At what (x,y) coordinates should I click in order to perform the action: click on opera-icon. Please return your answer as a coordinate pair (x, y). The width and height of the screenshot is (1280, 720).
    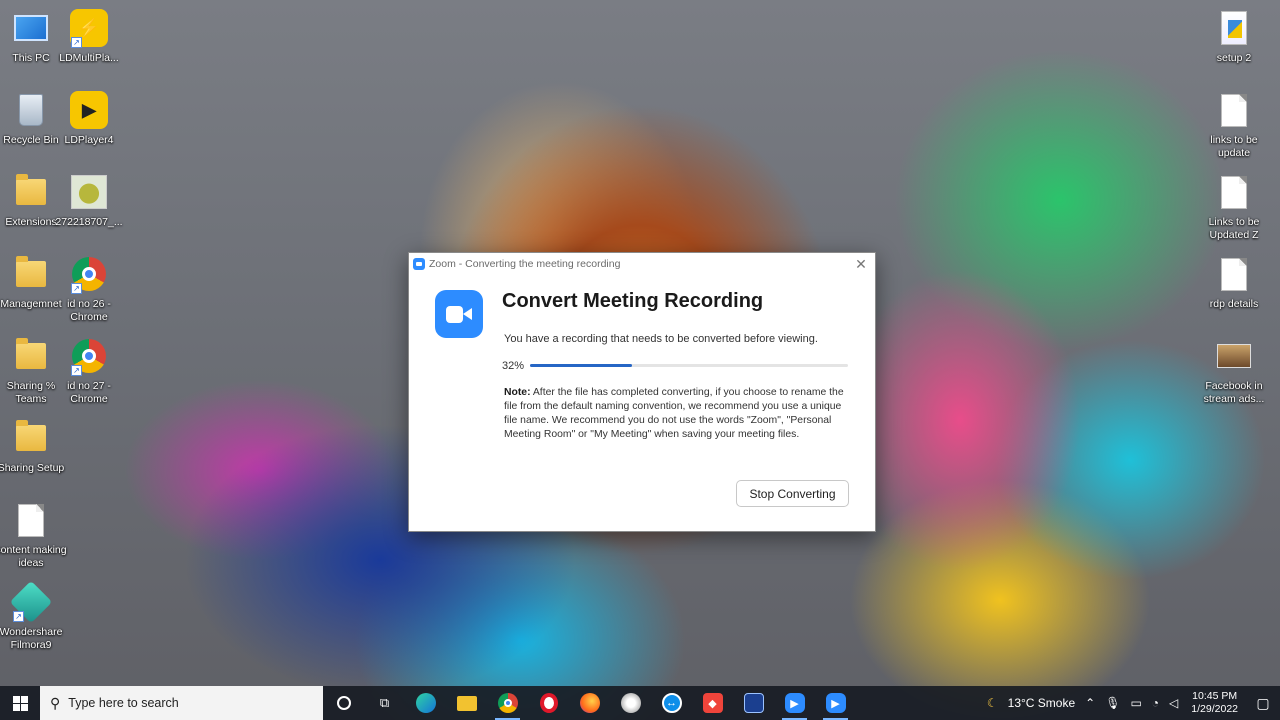
    Looking at the image, I should click on (548, 703).